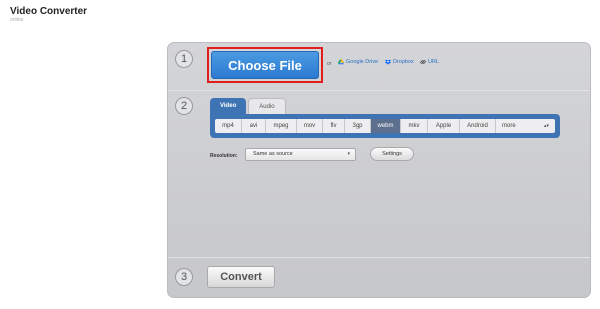 This screenshot has width=600, height=309. I want to click on dropbox-link: Dropbox, so click(399, 62).